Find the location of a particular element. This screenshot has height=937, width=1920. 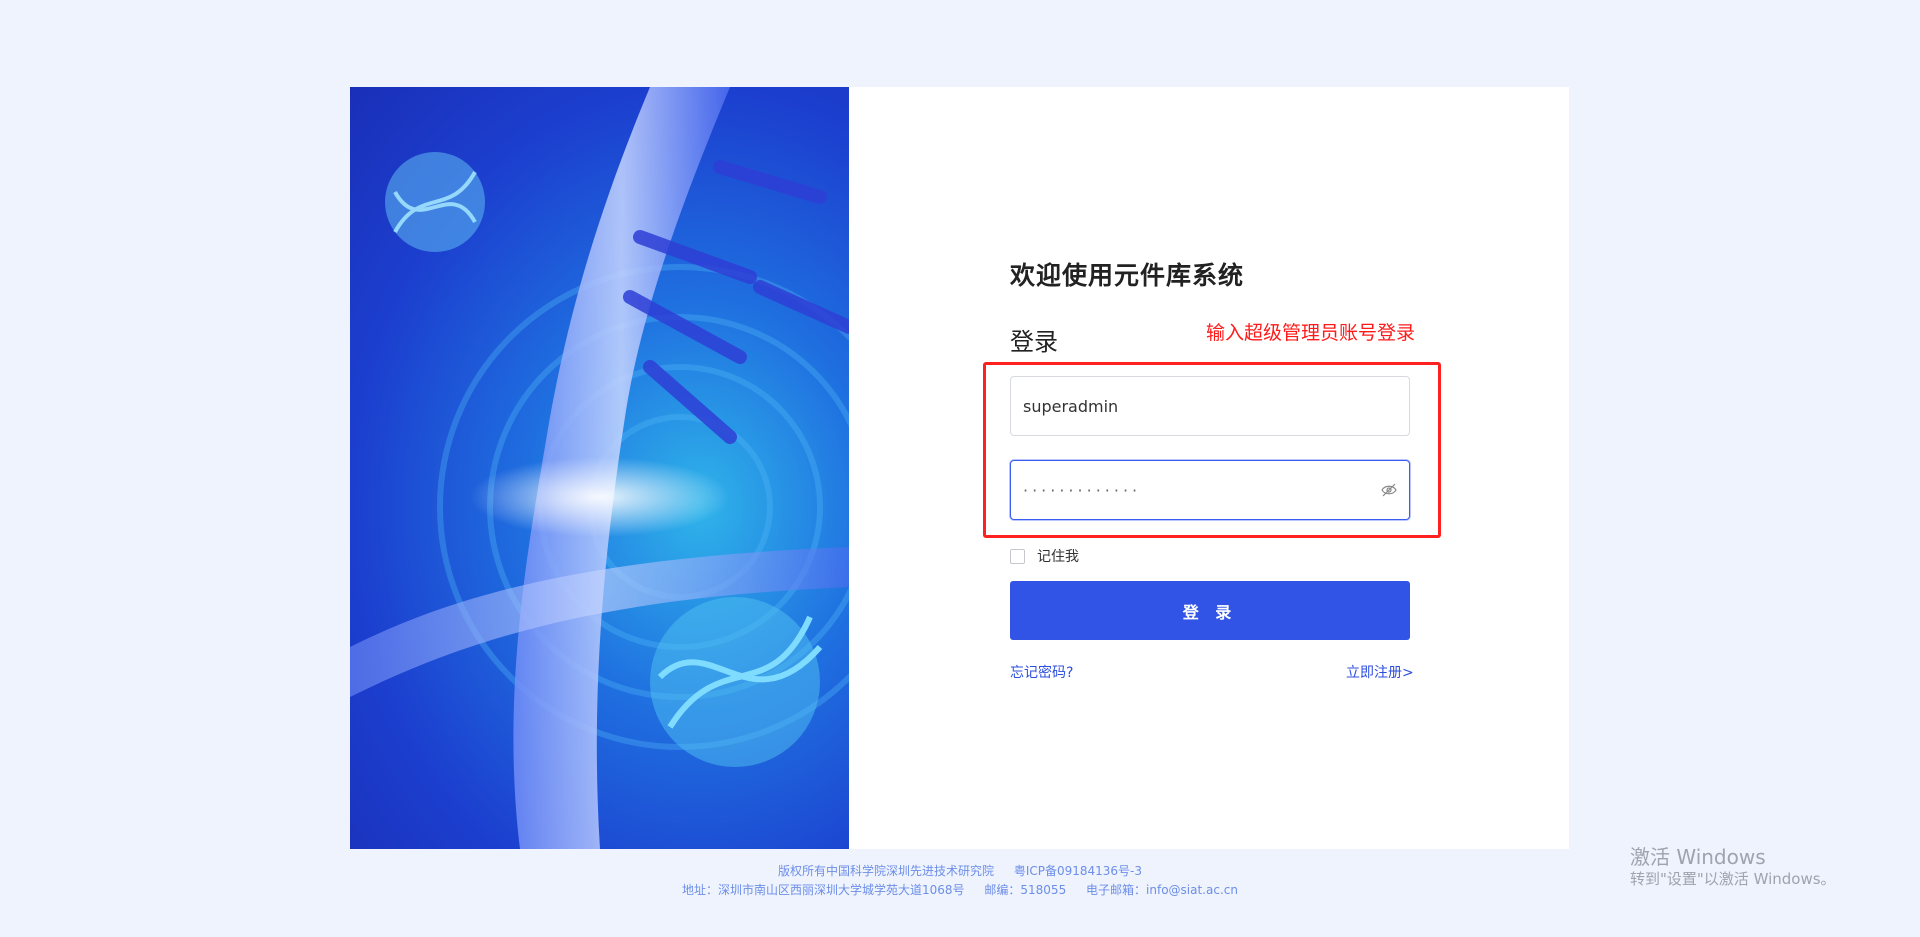

username-value: superadmin is located at coordinates (1071, 406).